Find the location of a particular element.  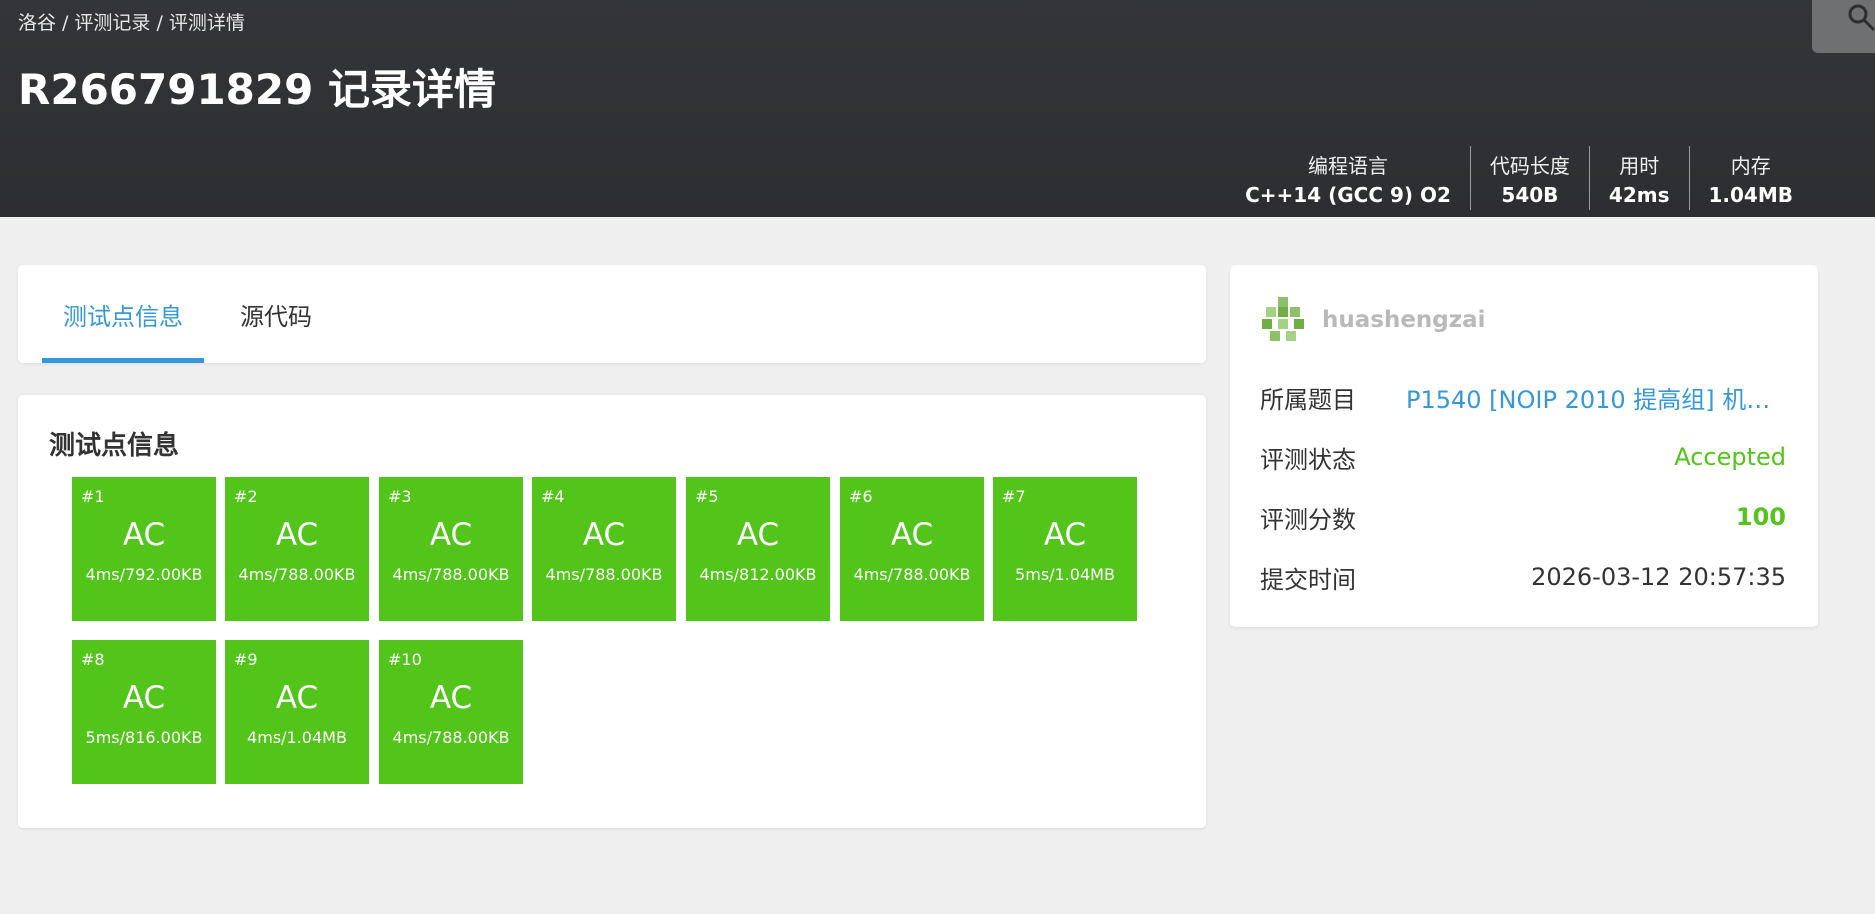

test-case-5: #5 AC 4ms/812.00KB is located at coordinates (758, 549).